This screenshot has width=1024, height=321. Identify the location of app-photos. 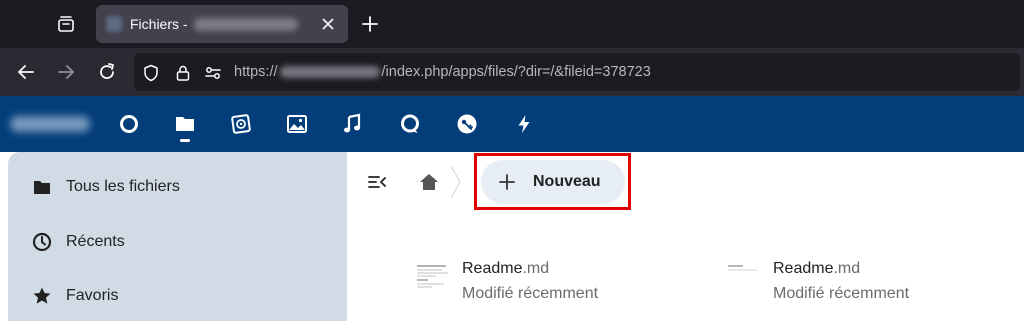
(241, 124).